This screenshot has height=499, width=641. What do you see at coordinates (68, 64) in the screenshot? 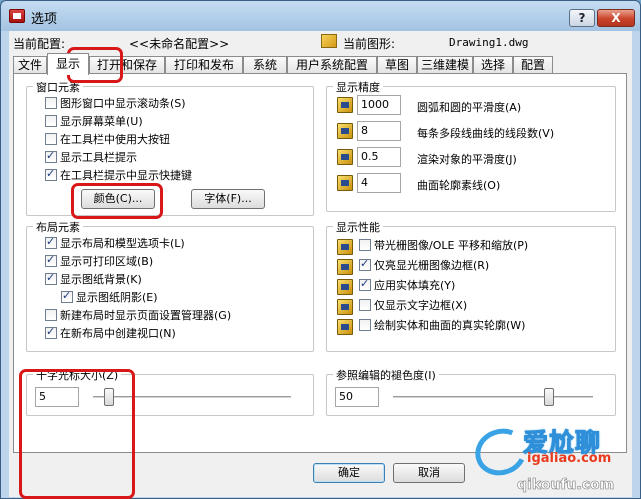
I see `tab-display: 显示` at bounding box center [68, 64].